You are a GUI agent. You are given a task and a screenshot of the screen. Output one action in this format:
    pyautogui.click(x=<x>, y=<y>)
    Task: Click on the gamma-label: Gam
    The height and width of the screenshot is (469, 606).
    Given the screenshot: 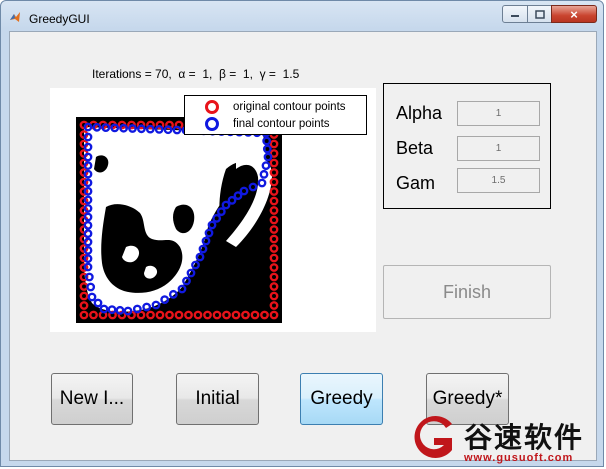 What is the action you would take?
    pyautogui.click(x=416, y=183)
    